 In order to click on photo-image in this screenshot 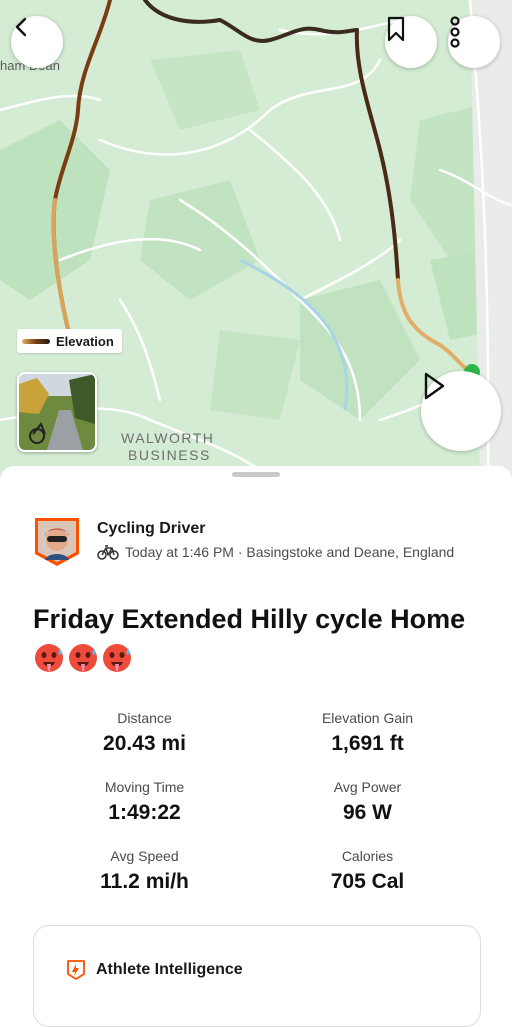, I will do `click(57, 412)`.